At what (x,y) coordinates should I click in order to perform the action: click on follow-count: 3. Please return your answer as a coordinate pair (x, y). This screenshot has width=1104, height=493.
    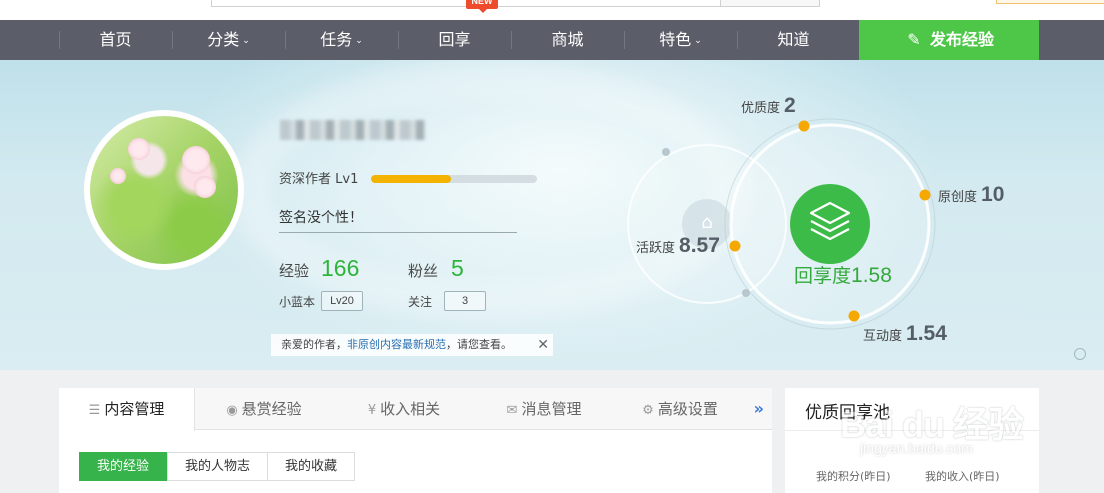
    Looking at the image, I should click on (465, 301).